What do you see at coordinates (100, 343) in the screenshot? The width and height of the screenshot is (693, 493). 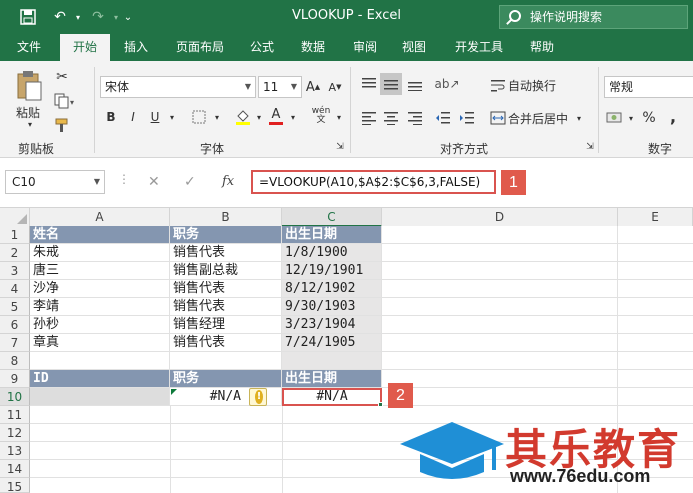 I see `table-cell: 章真` at bounding box center [100, 343].